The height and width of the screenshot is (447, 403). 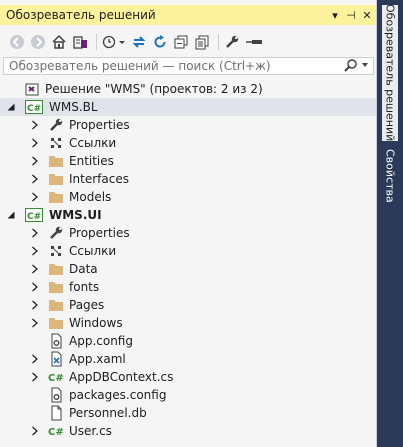 I want to click on tree-solution: Решение "WMS" (проектов: 2 из 2), so click(x=188, y=89).